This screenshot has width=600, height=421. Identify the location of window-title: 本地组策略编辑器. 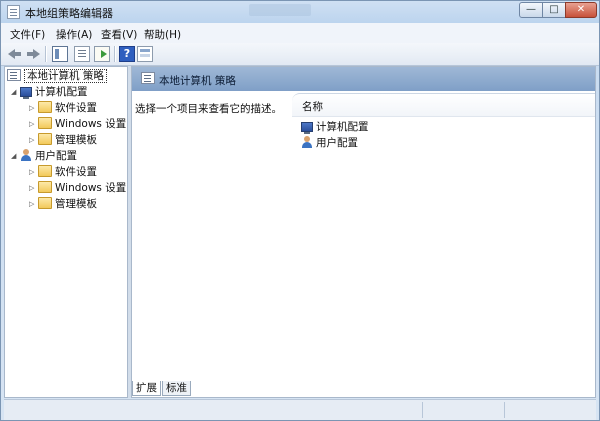
(69, 13).